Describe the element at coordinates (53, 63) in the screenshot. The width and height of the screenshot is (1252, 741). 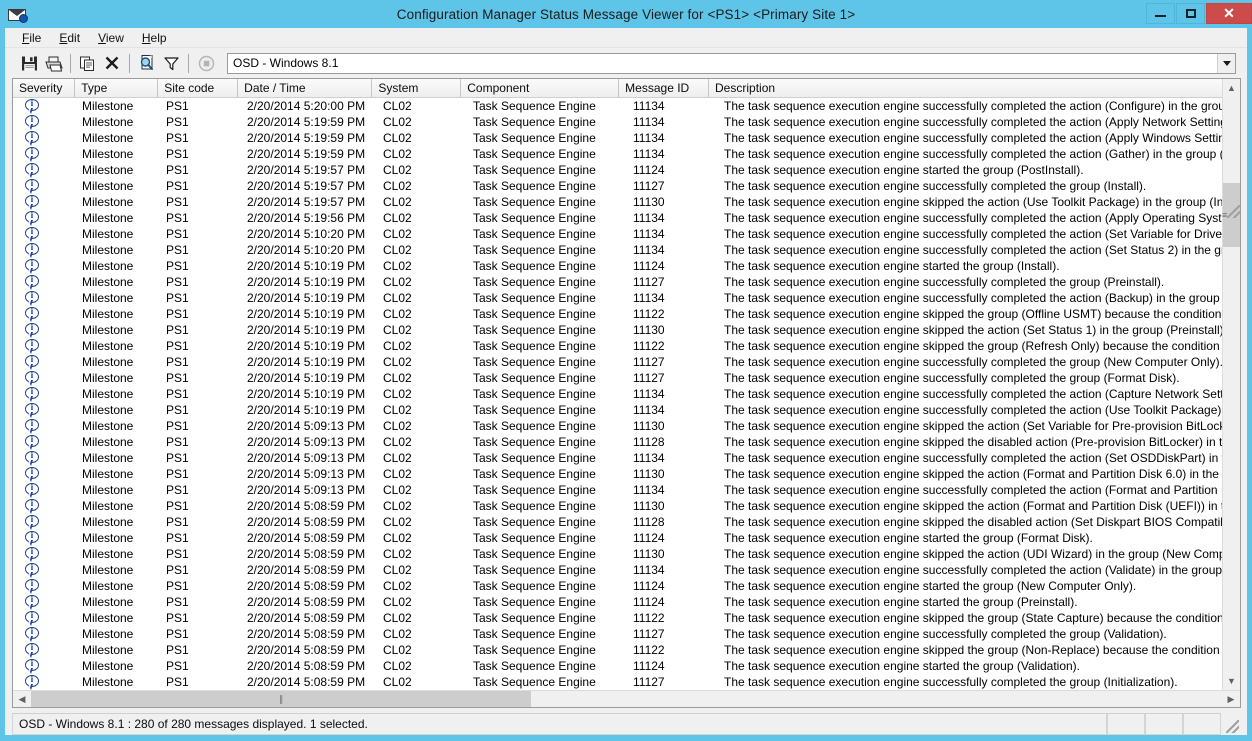
I see `print-icon` at that location.